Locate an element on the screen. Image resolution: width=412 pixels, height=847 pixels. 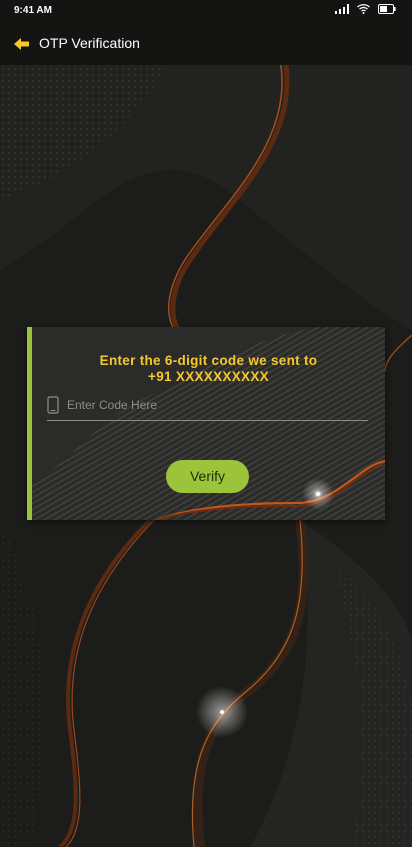
phone-icon is located at coordinates (53, 405).